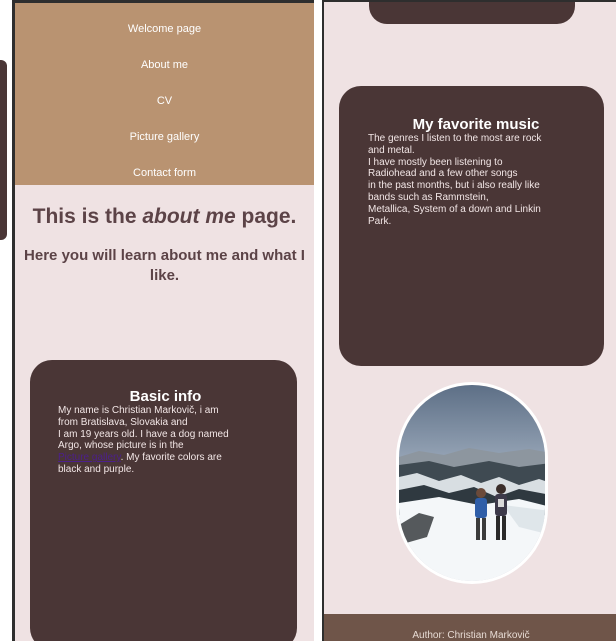  I want to click on music-line: and metal., so click(391, 150).